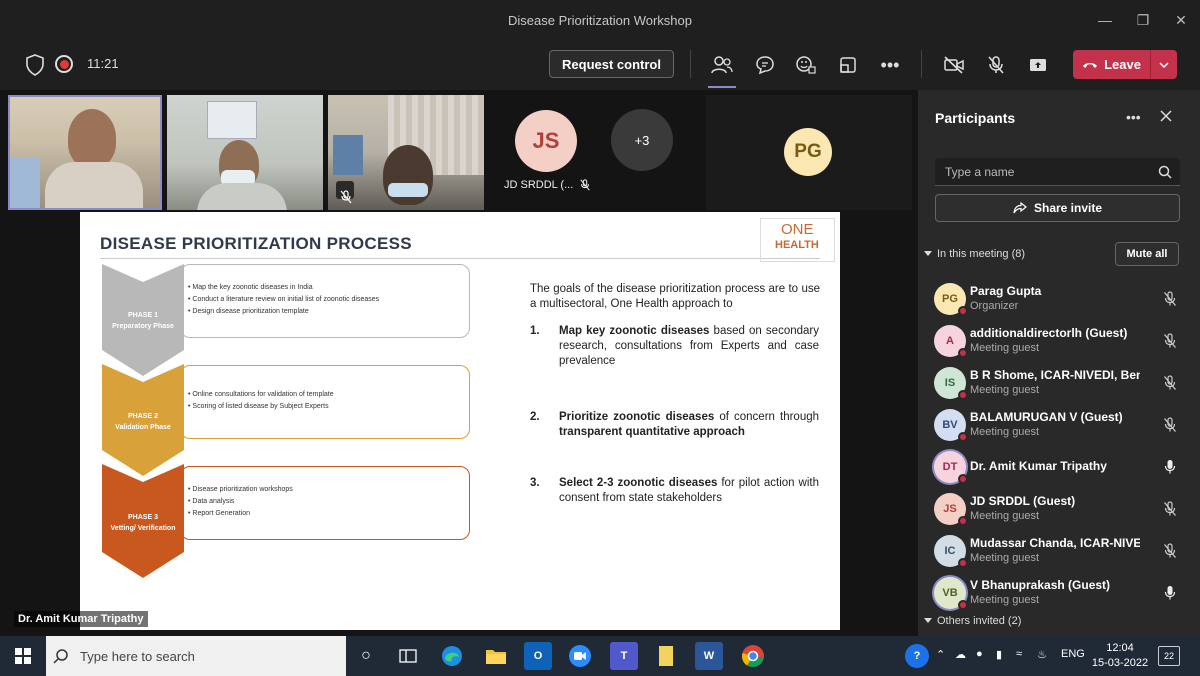  What do you see at coordinates (1143, 20) in the screenshot?
I see `restore-icon: ❐` at bounding box center [1143, 20].